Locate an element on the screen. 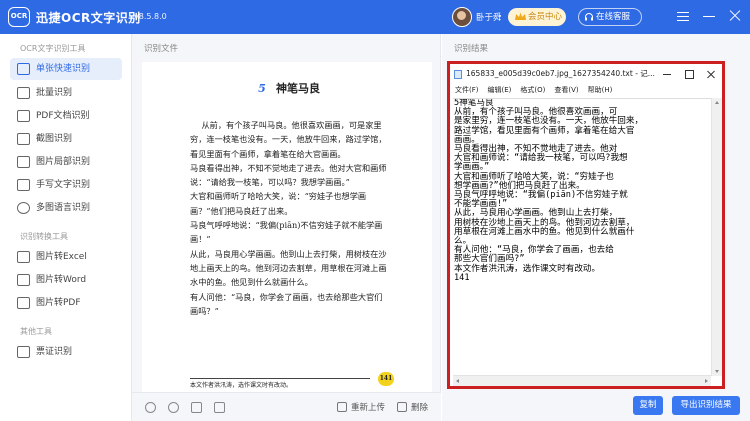 Image resolution: width=750 pixels, height=421 pixels. document-title: 神笔马良 is located at coordinates (298, 88).